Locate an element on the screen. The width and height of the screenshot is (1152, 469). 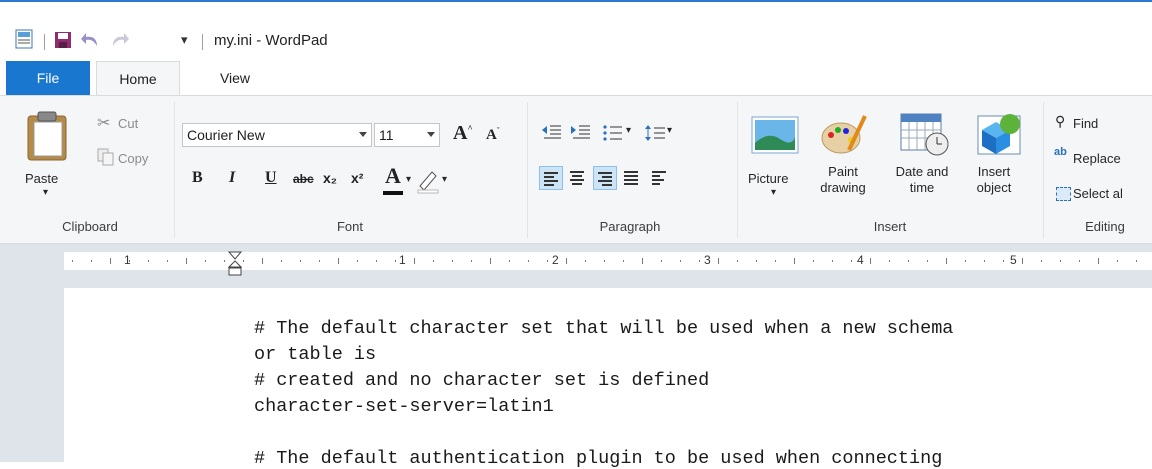
increase-indent-icon is located at coordinates (581, 133).